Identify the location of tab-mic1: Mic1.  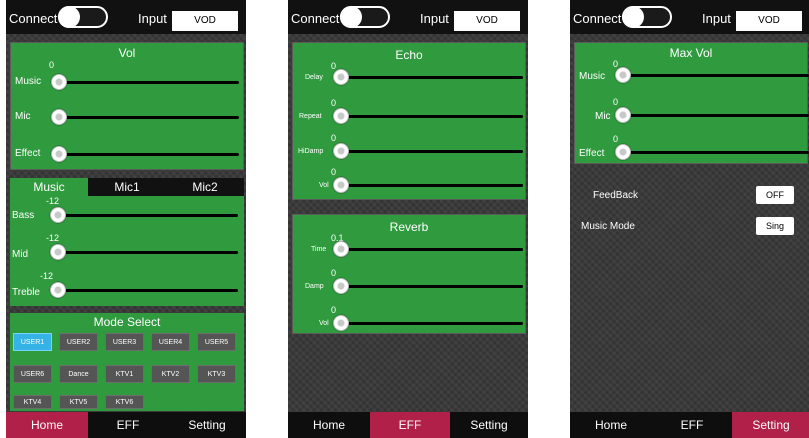
(127, 187).